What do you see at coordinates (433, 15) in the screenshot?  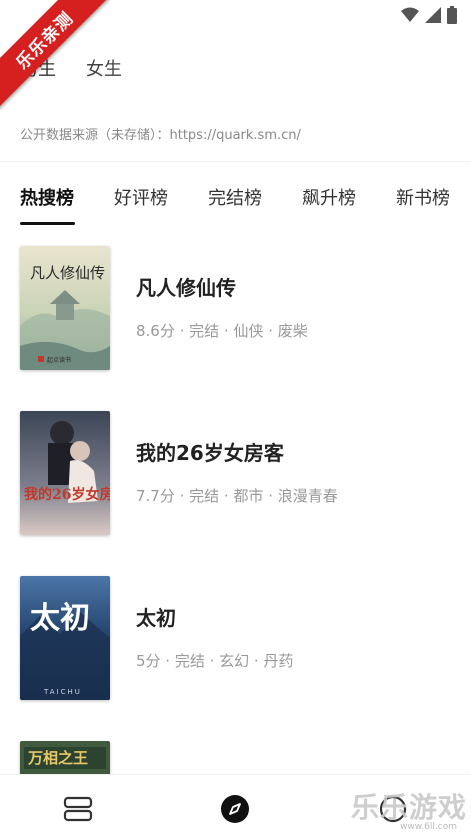 I see `signal-icon` at bounding box center [433, 15].